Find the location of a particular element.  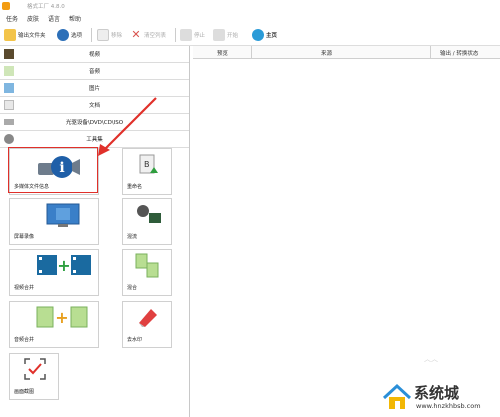

output-folder-button: 输出文件夹 is located at coordinates (25, 35).